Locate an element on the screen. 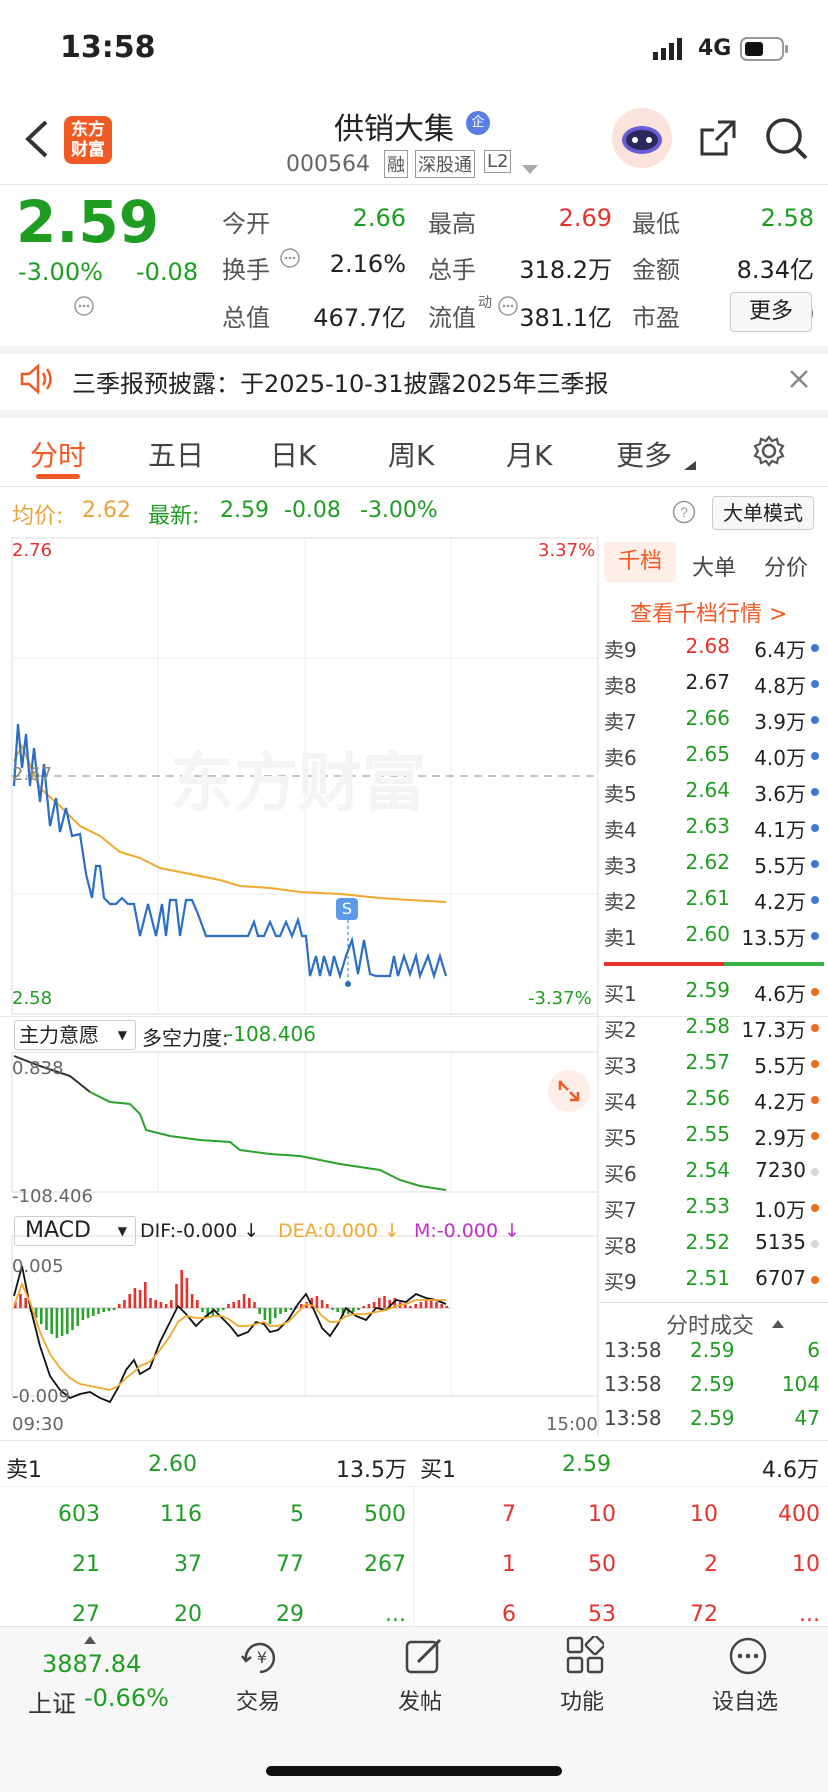 The image size is (828, 1792). chart-bottom-price: 2.58 is located at coordinates (32, 998).